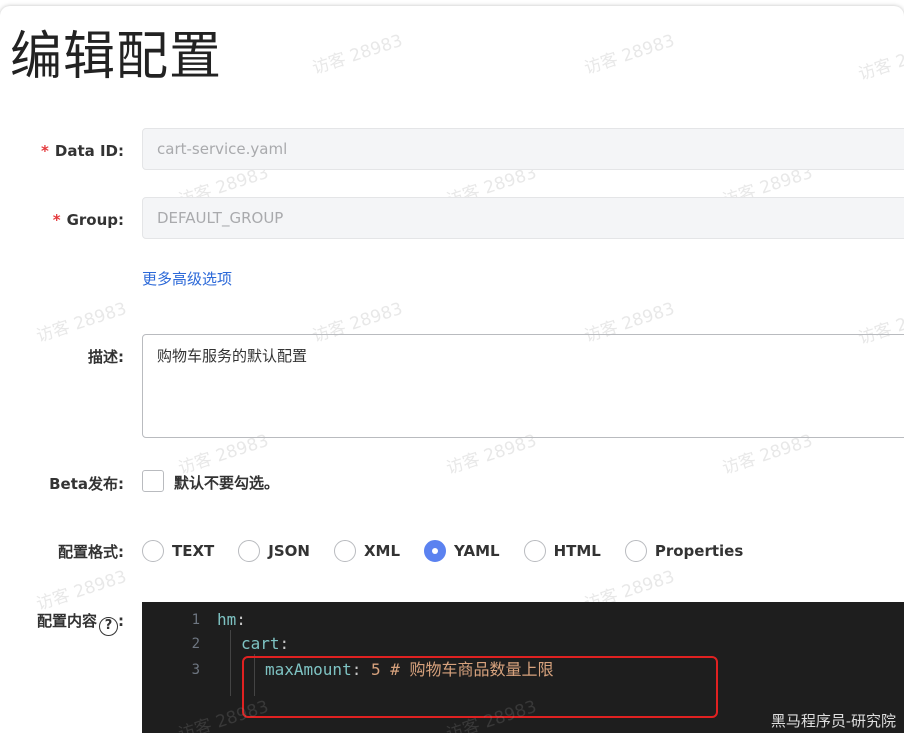 This screenshot has height=733, width=904. I want to click on beta-checkbox-label: 默认不要勾选。, so click(227, 483).